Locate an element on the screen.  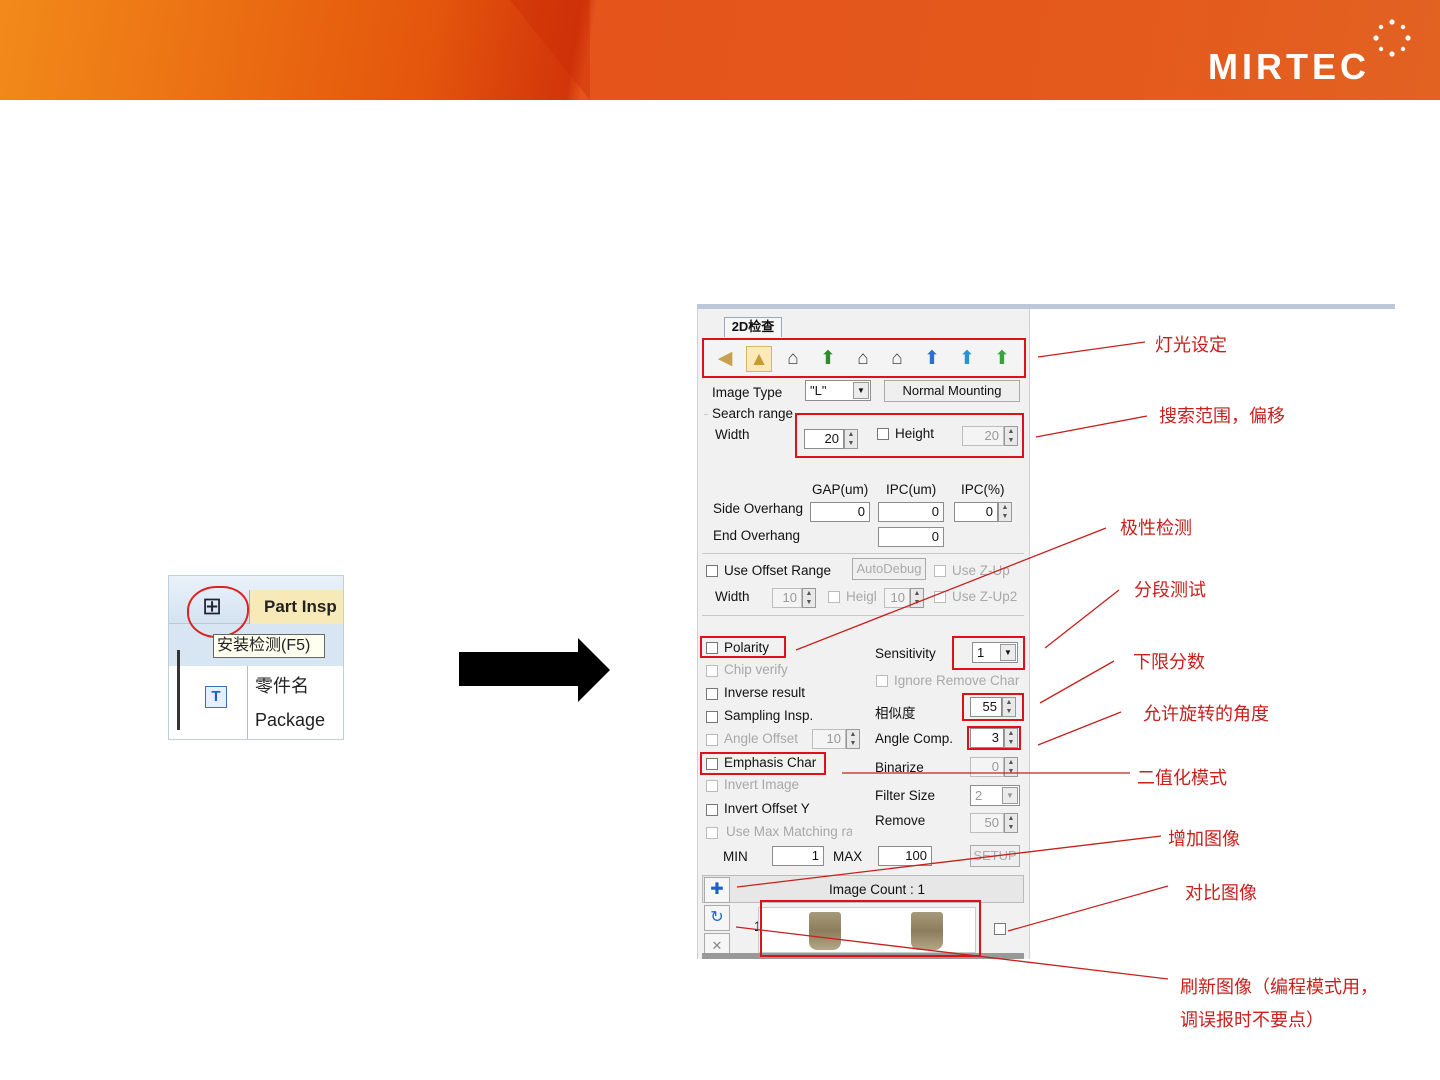
text-t-icon: T is located at coordinates (216, 697).